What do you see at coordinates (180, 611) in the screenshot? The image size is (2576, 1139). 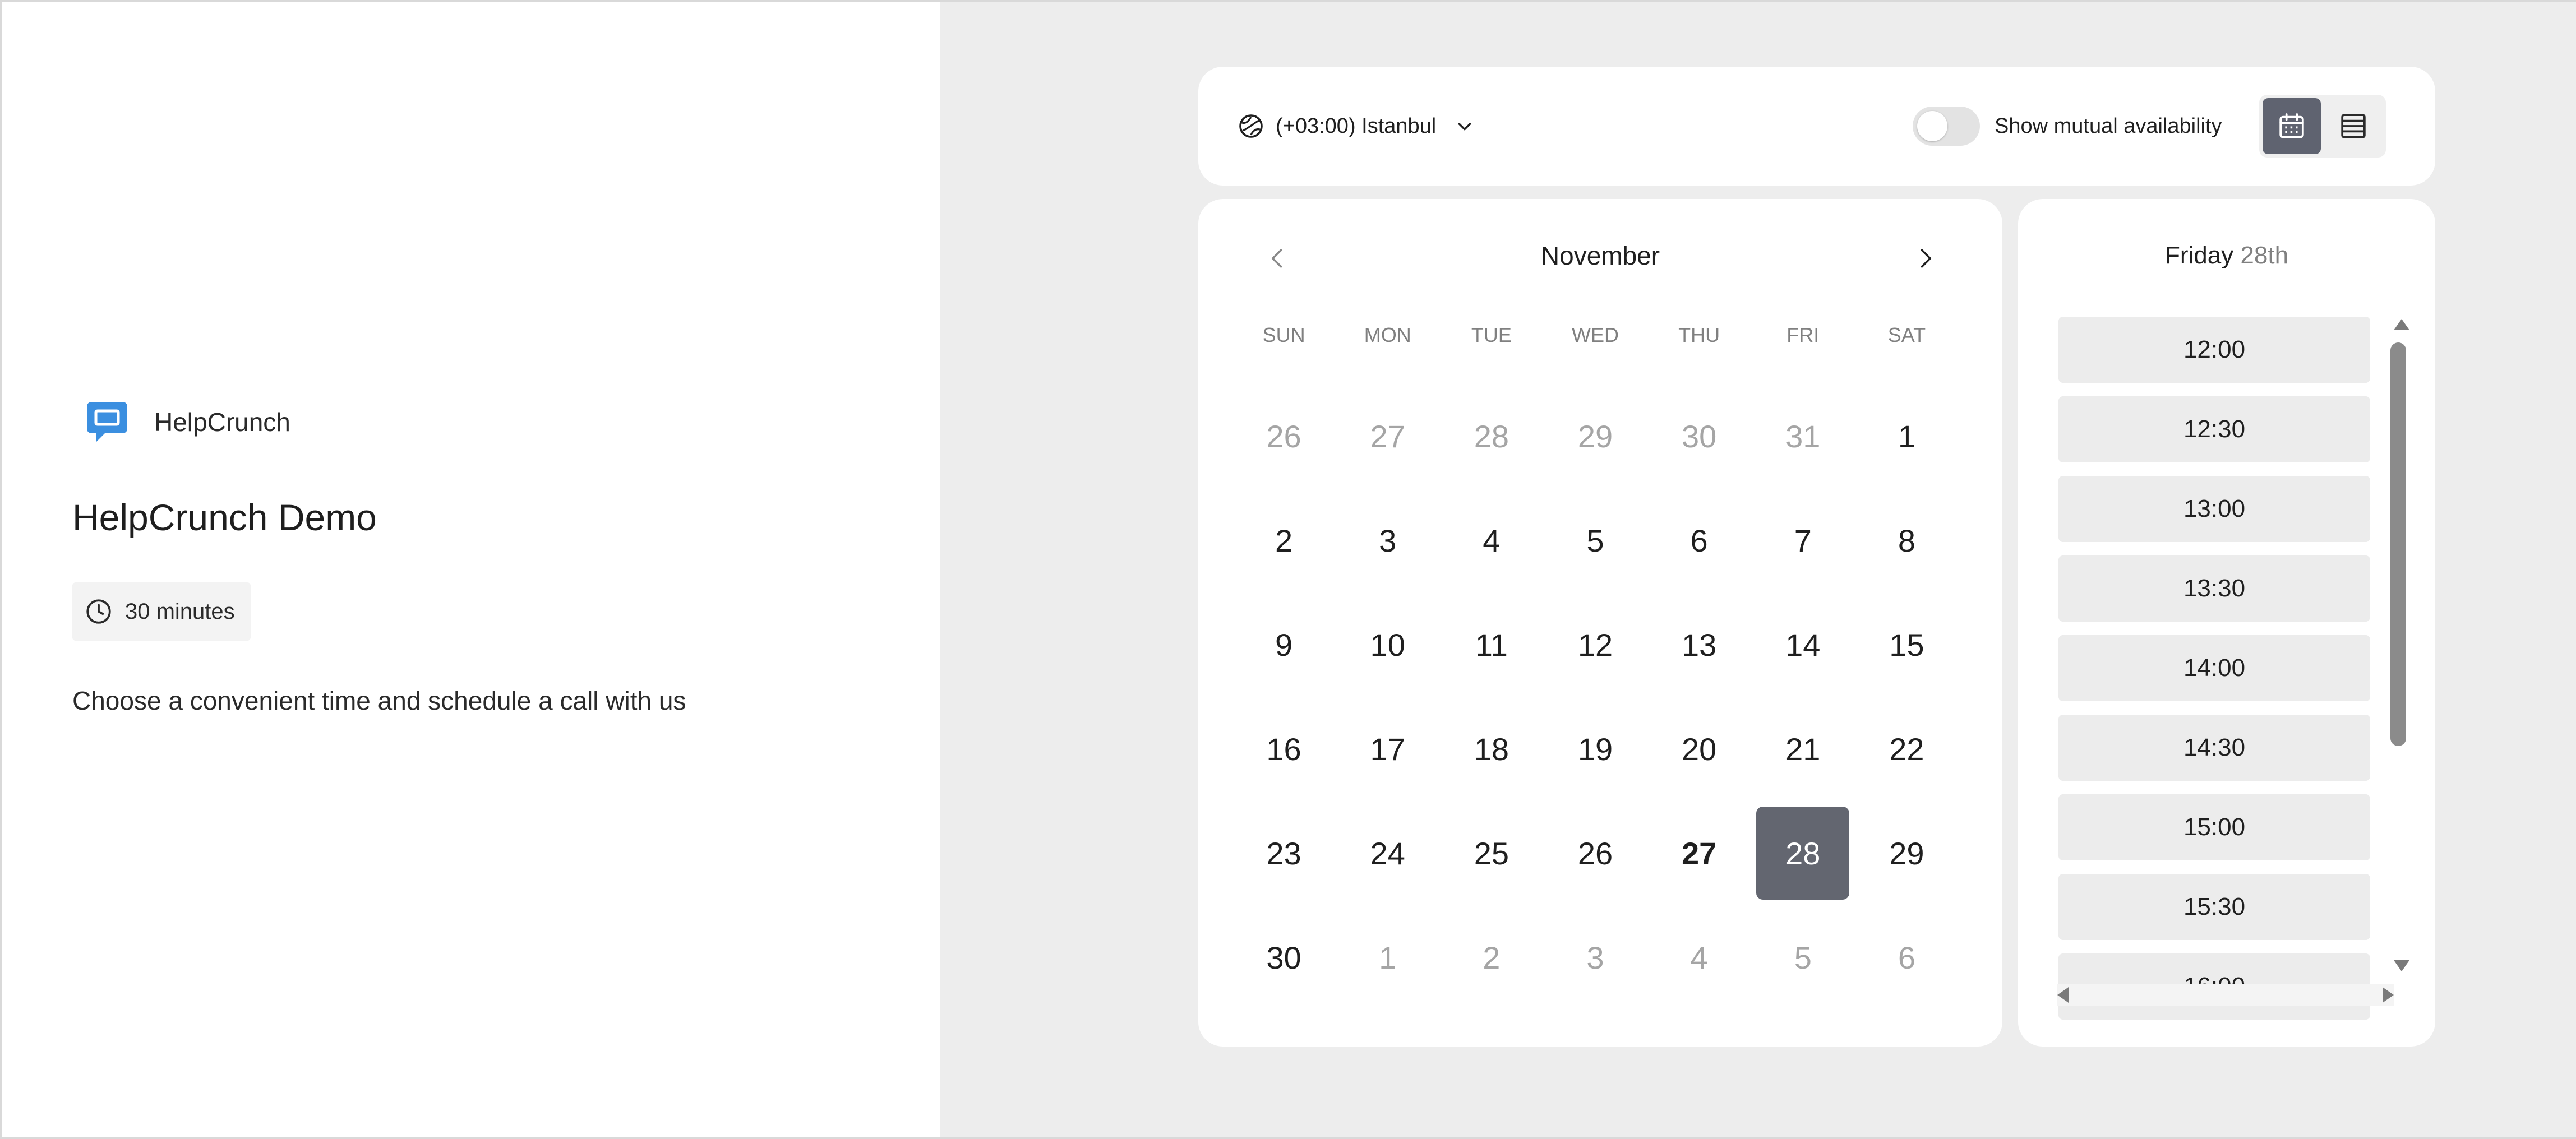 I see `duration-text: 30 minutes` at bounding box center [180, 611].